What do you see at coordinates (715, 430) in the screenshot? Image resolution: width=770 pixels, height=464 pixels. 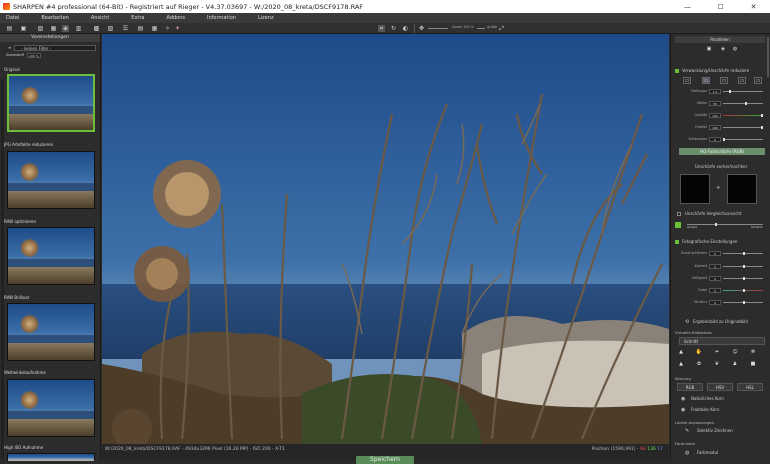 I see `selective-draw-button: Selektiv Zeichnen` at bounding box center [715, 430].